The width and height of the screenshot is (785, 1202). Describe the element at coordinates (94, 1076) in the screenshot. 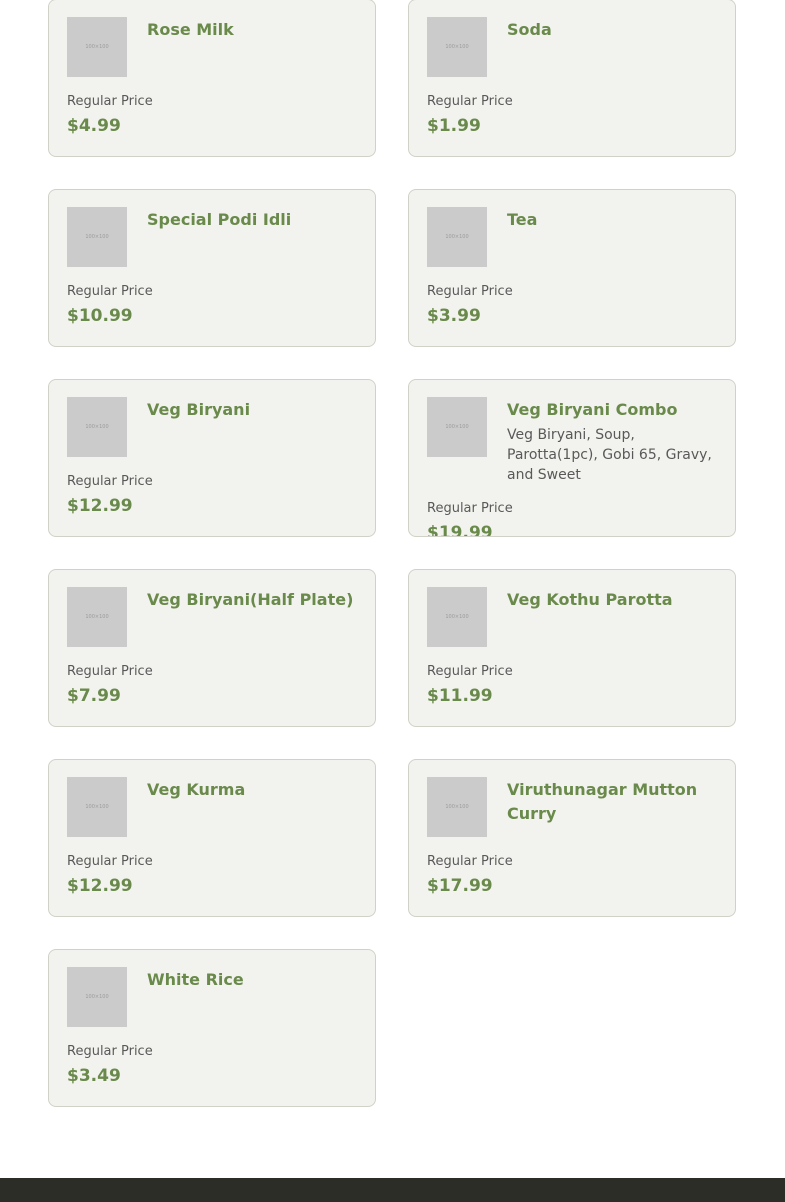

I see `item-price: $3.49` at that location.